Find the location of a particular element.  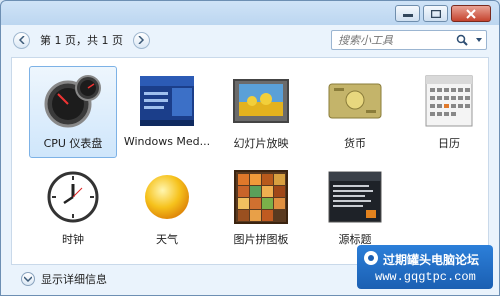

chevron-left-icon is located at coordinates (21, 40).